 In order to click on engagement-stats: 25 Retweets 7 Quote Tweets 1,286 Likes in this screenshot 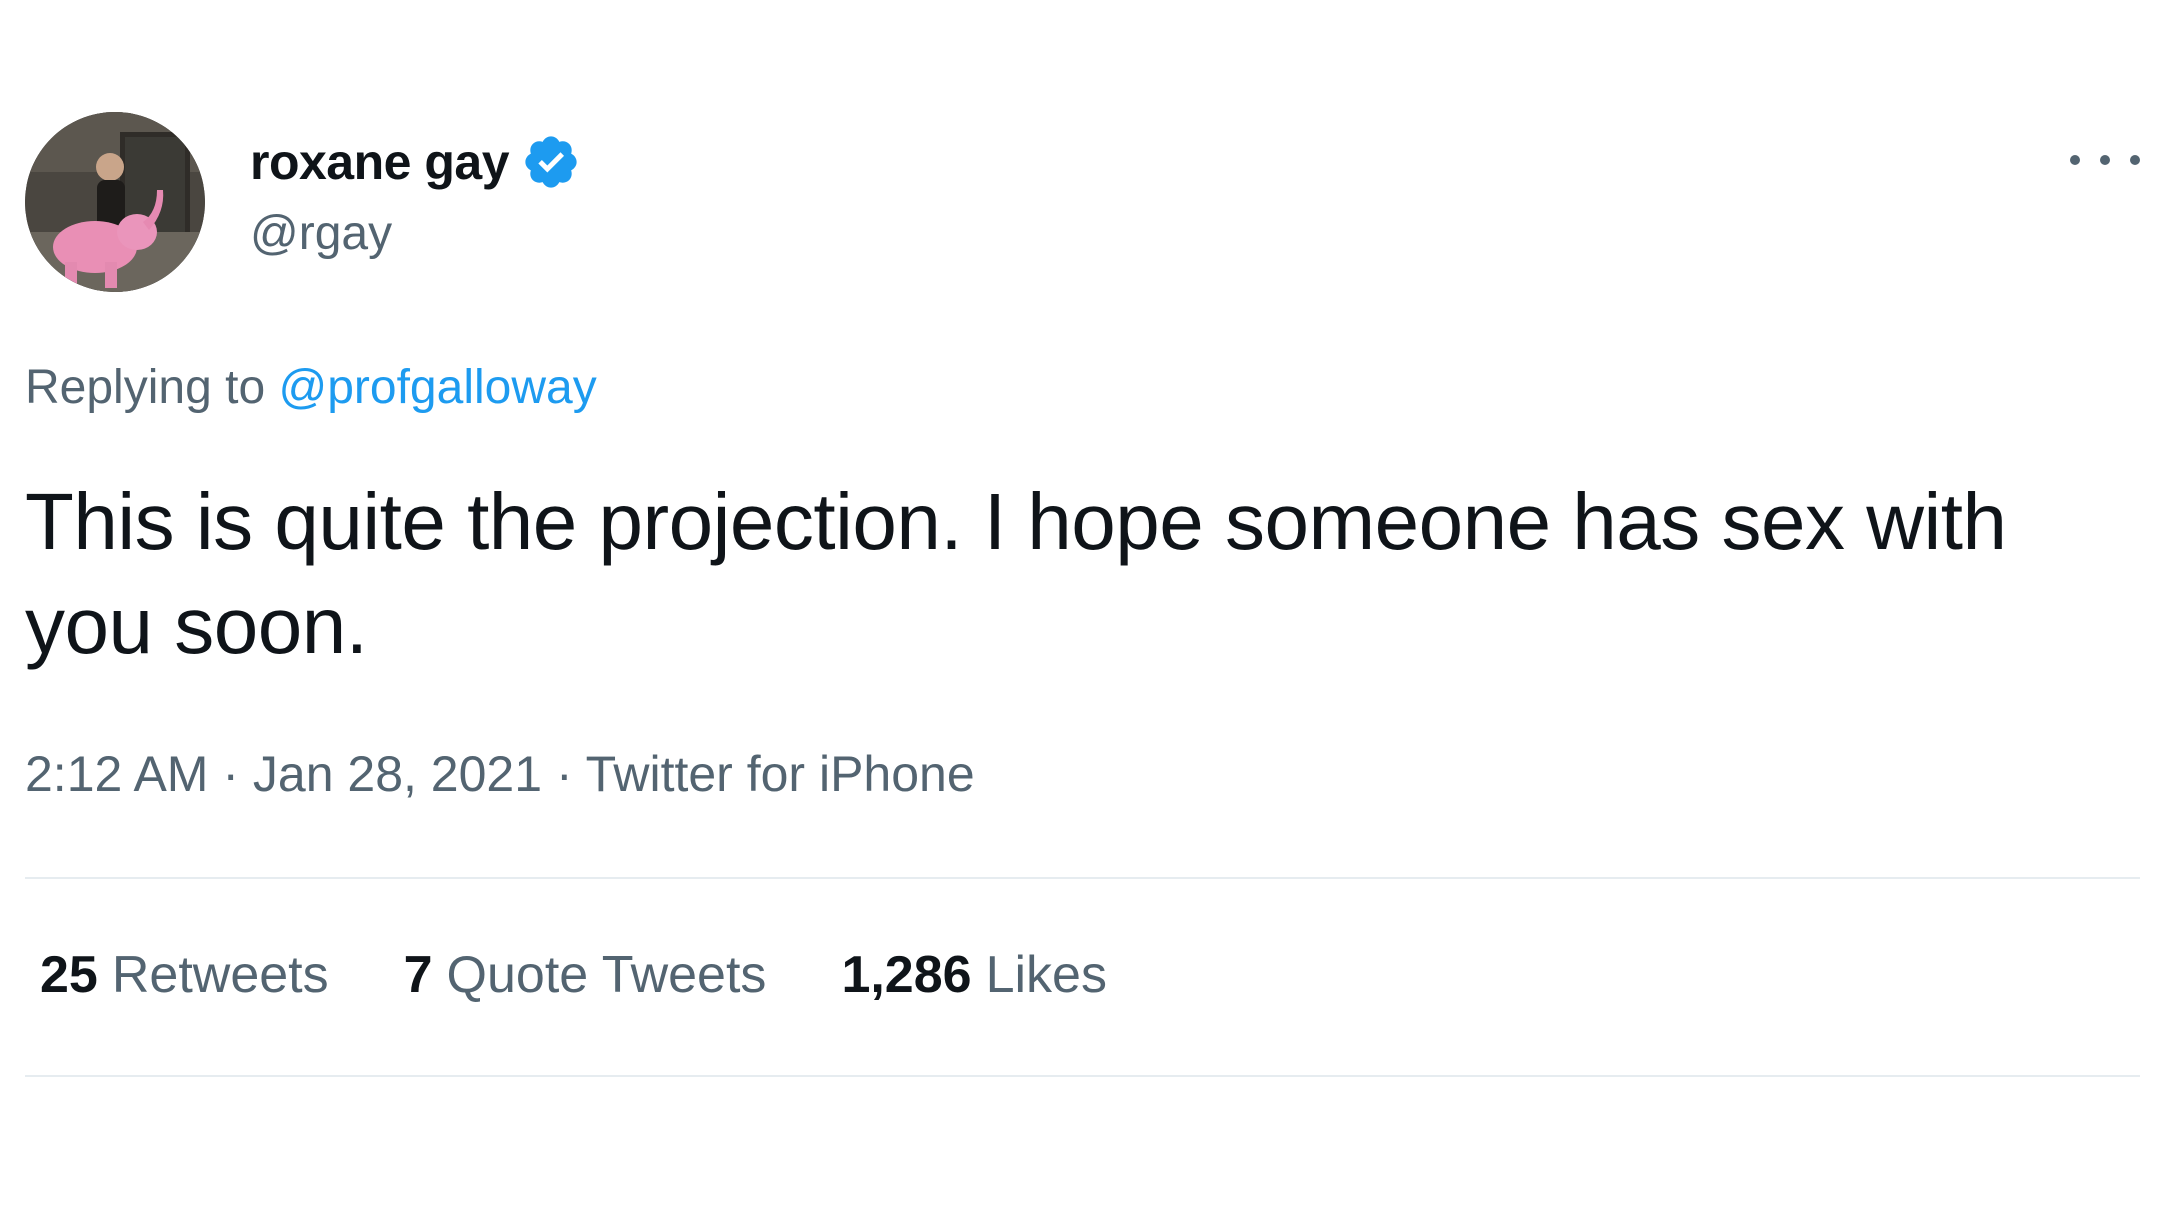, I will do `click(611, 975)`.